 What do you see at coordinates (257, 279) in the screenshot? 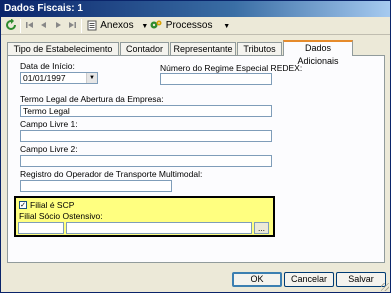
I see `ok-button: OK` at bounding box center [257, 279].